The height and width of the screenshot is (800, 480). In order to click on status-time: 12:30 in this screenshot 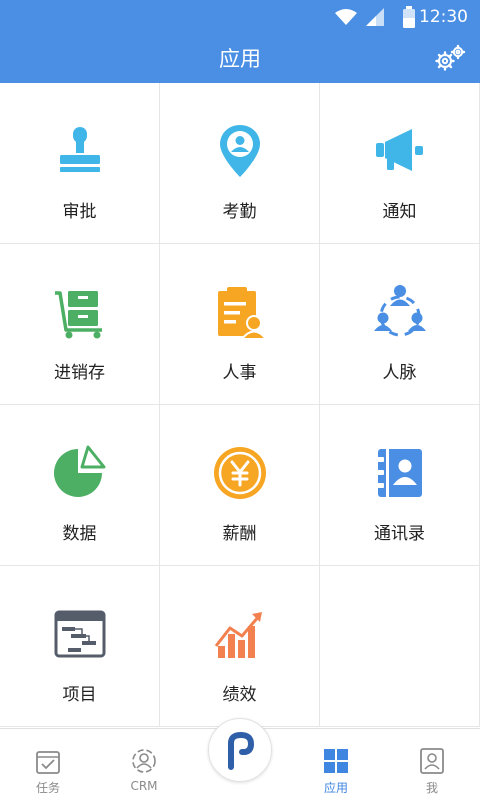, I will do `click(443, 17)`.